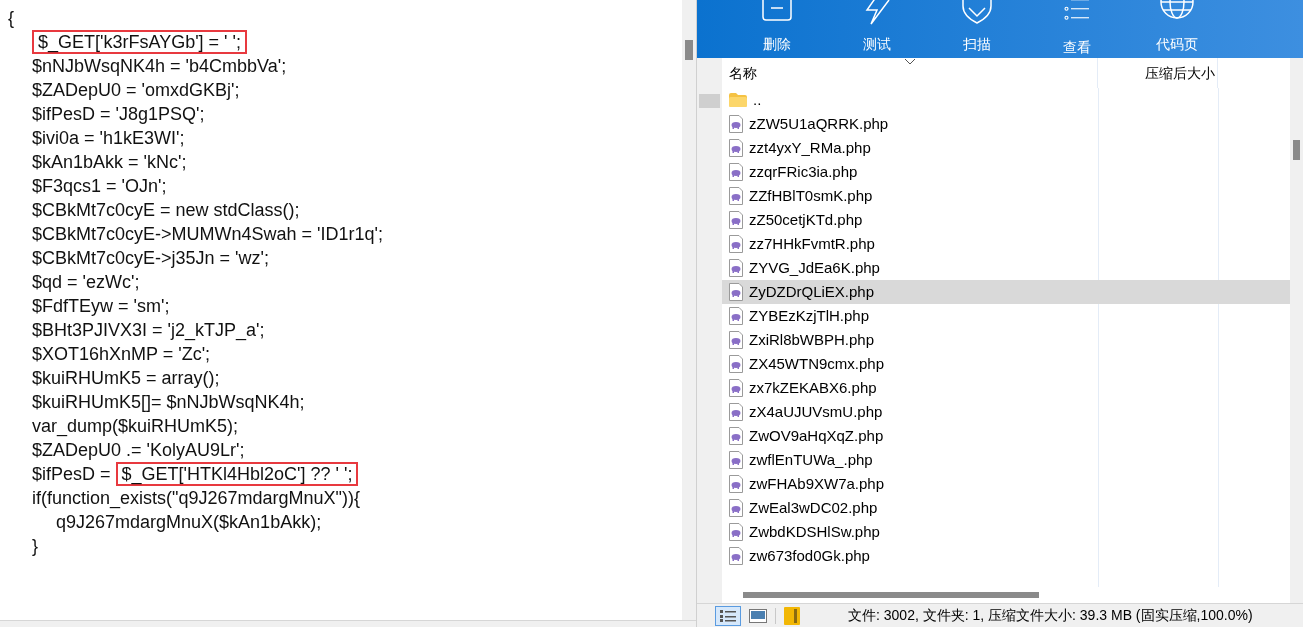 The image size is (1303, 627). Describe the element at coordinates (816, 411) in the screenshot. I see `file-name: zX4aUJUVsmU.php` at that location.